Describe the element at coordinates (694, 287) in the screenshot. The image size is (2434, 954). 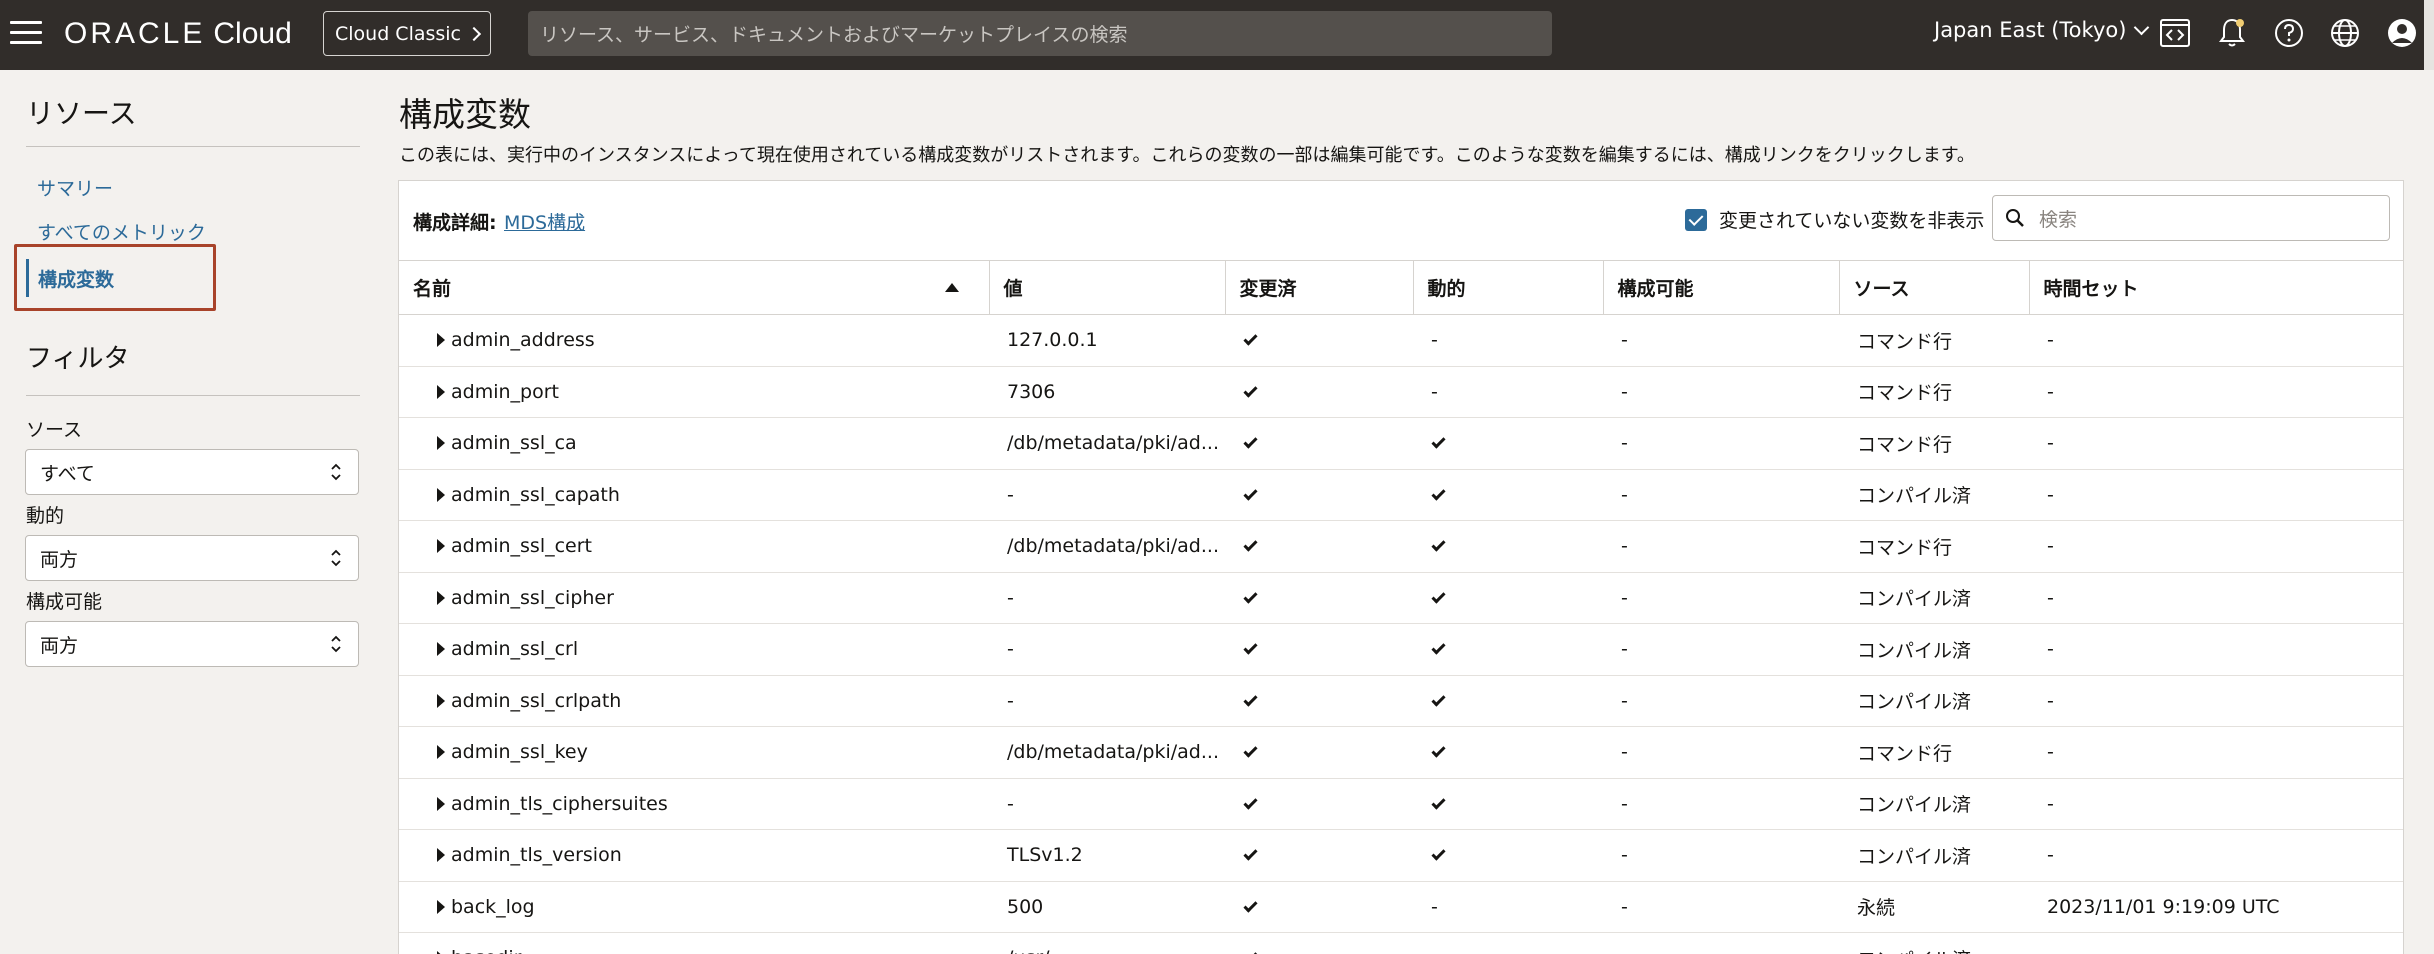
I see `column-header-name: 名前` at that location.